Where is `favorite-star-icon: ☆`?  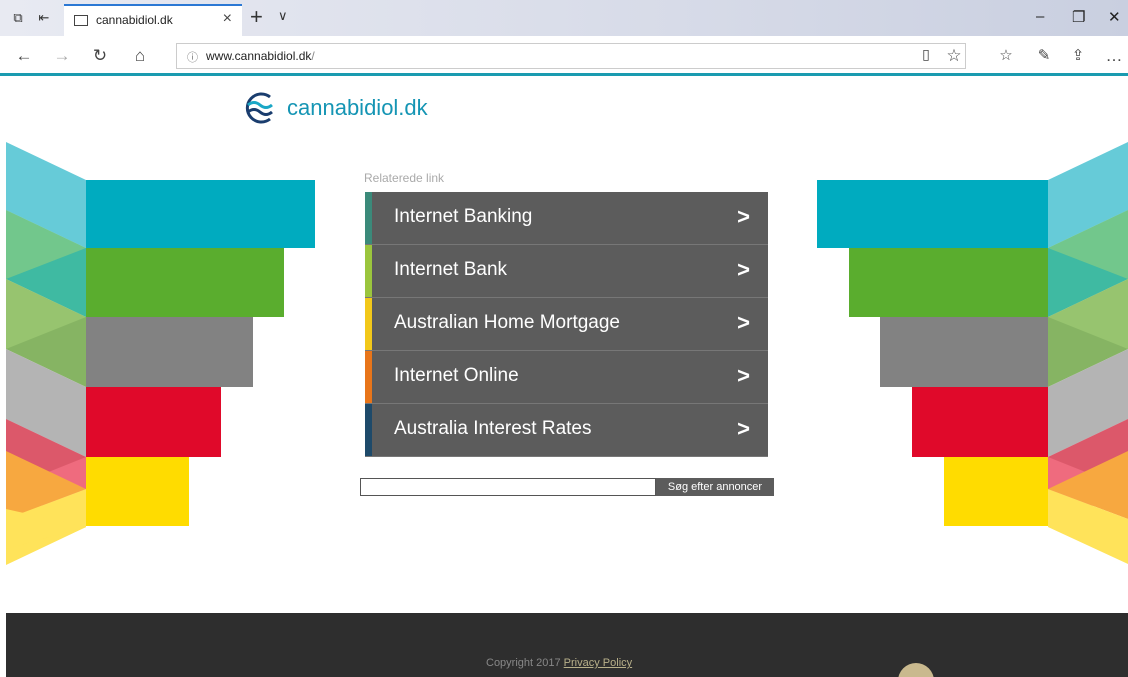
favorite-star-icon: ☆ is located at coordinates (954, 56).